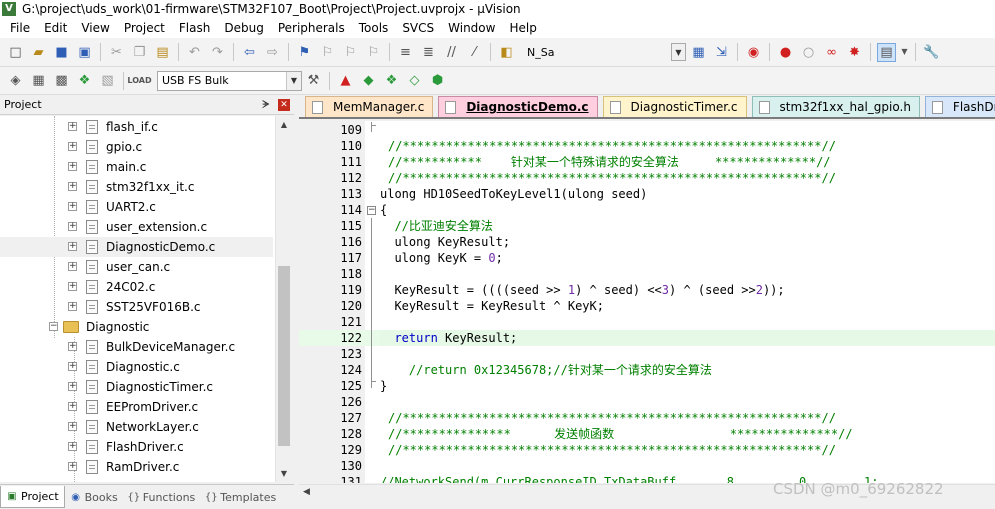 This screenshot has width=995, height=509. What do you see at coordinates (20, 28) in the screenshot?
I see `menu-file: File` at bounding box center [20, 28].